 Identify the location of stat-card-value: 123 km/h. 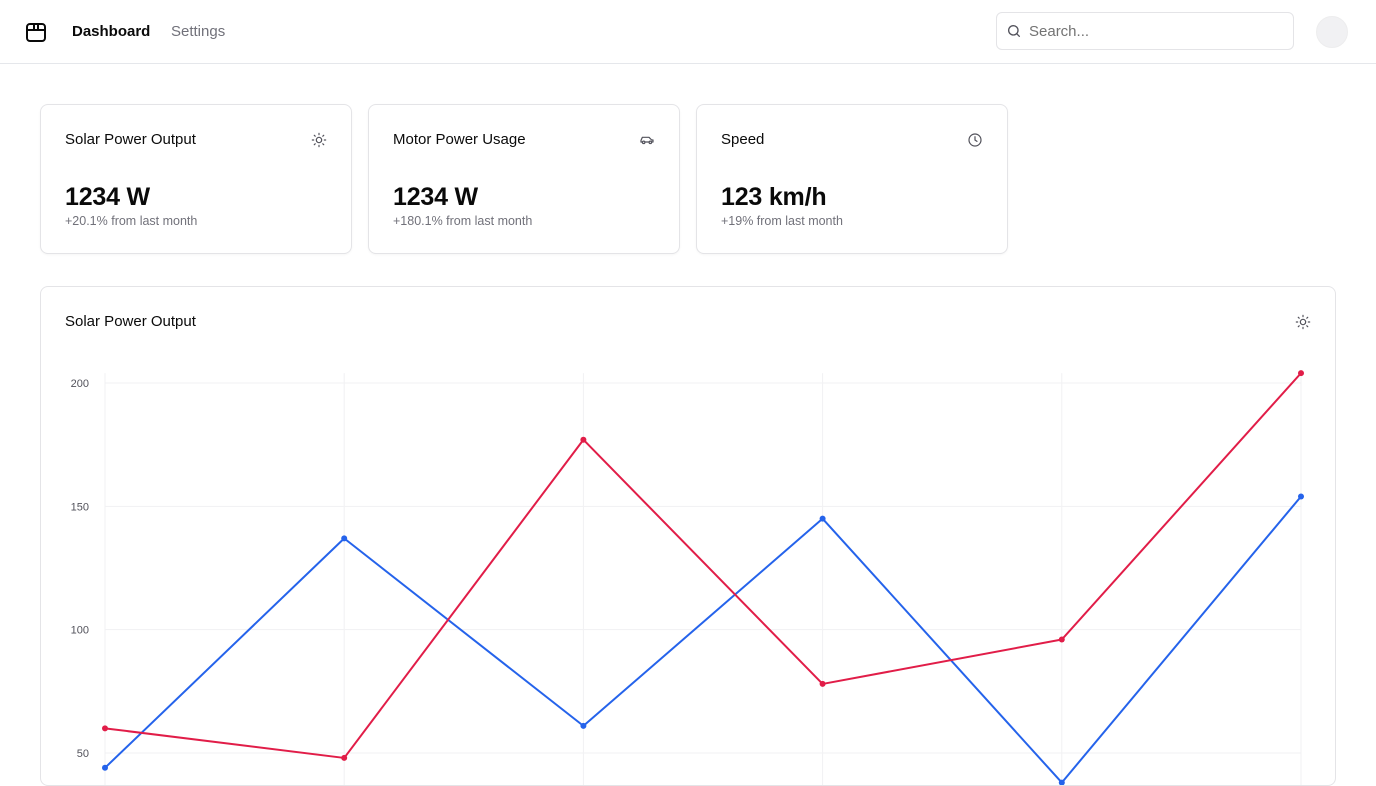
(774, 197).